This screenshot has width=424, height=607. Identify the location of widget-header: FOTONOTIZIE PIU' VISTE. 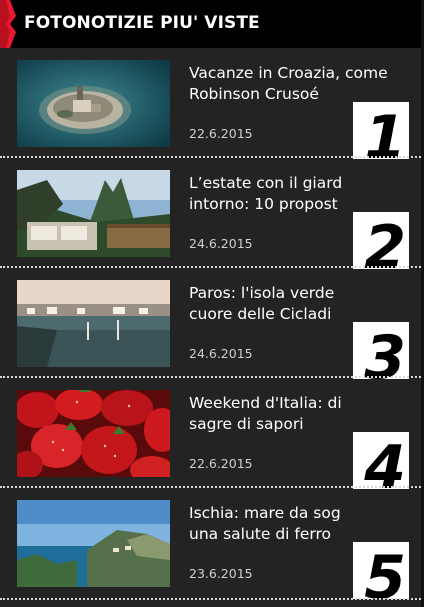
(212, 24).